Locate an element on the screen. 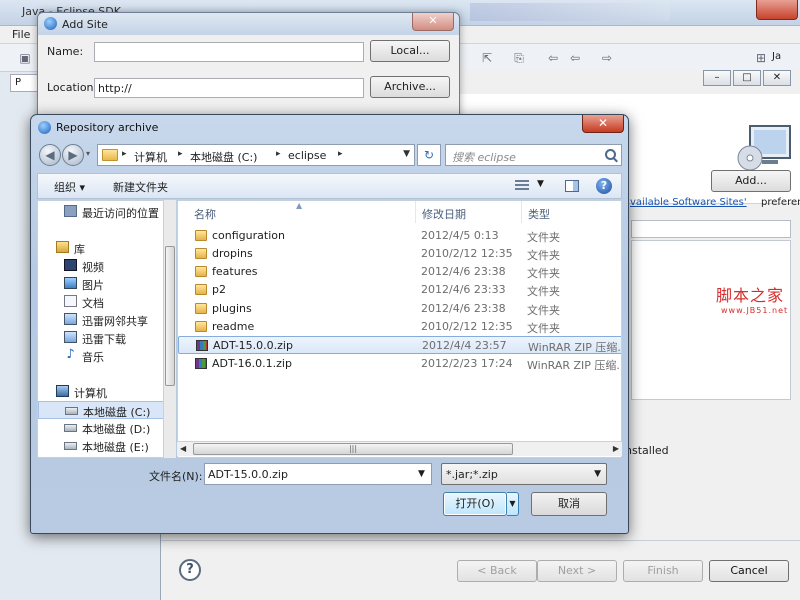 The width and height of the screenshot is (800, 600). column-date-header: 修改日期 is located at coordinates (469, 212).